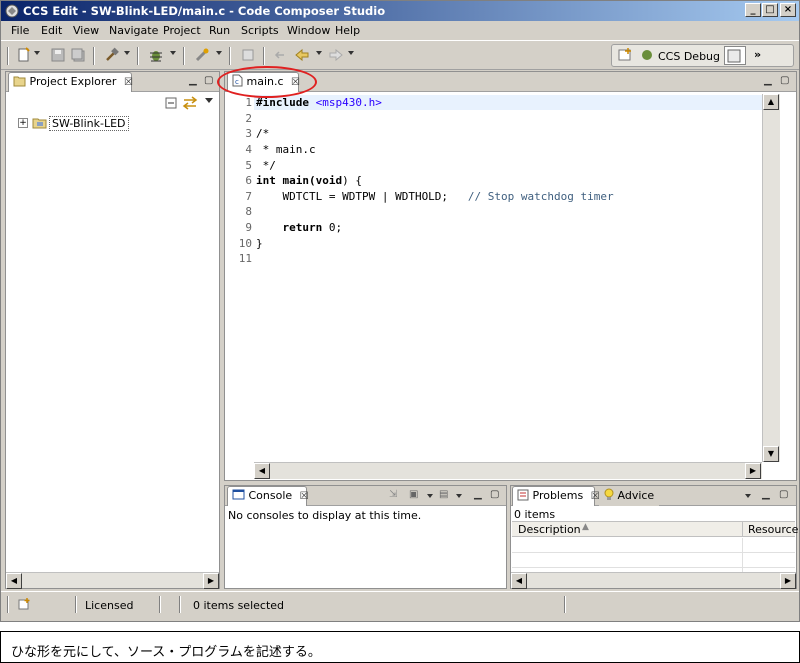  What do you see at coordinates (8, 56) in the screenshot?
I see `toolbar-grip` at bounding box center [8, 56].